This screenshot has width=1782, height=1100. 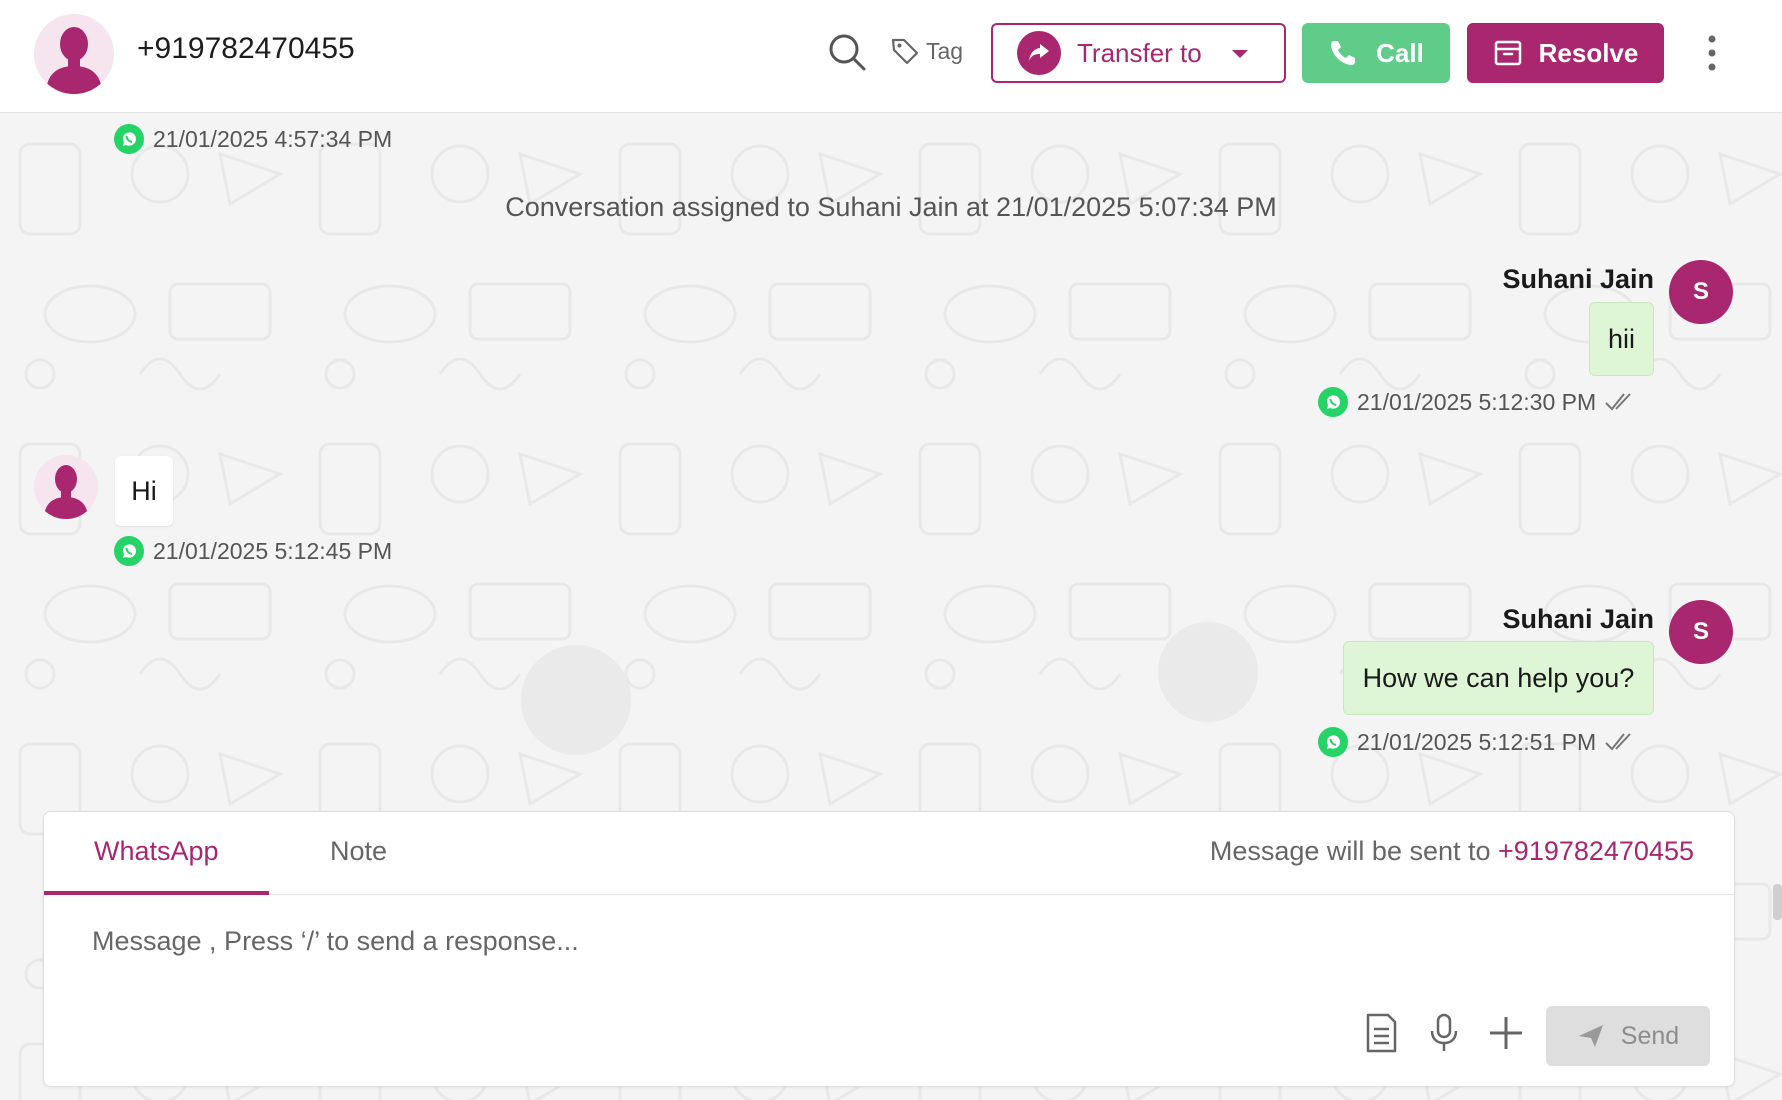 I want to click on message-bubble: hii, so click(x=1621, y=339).